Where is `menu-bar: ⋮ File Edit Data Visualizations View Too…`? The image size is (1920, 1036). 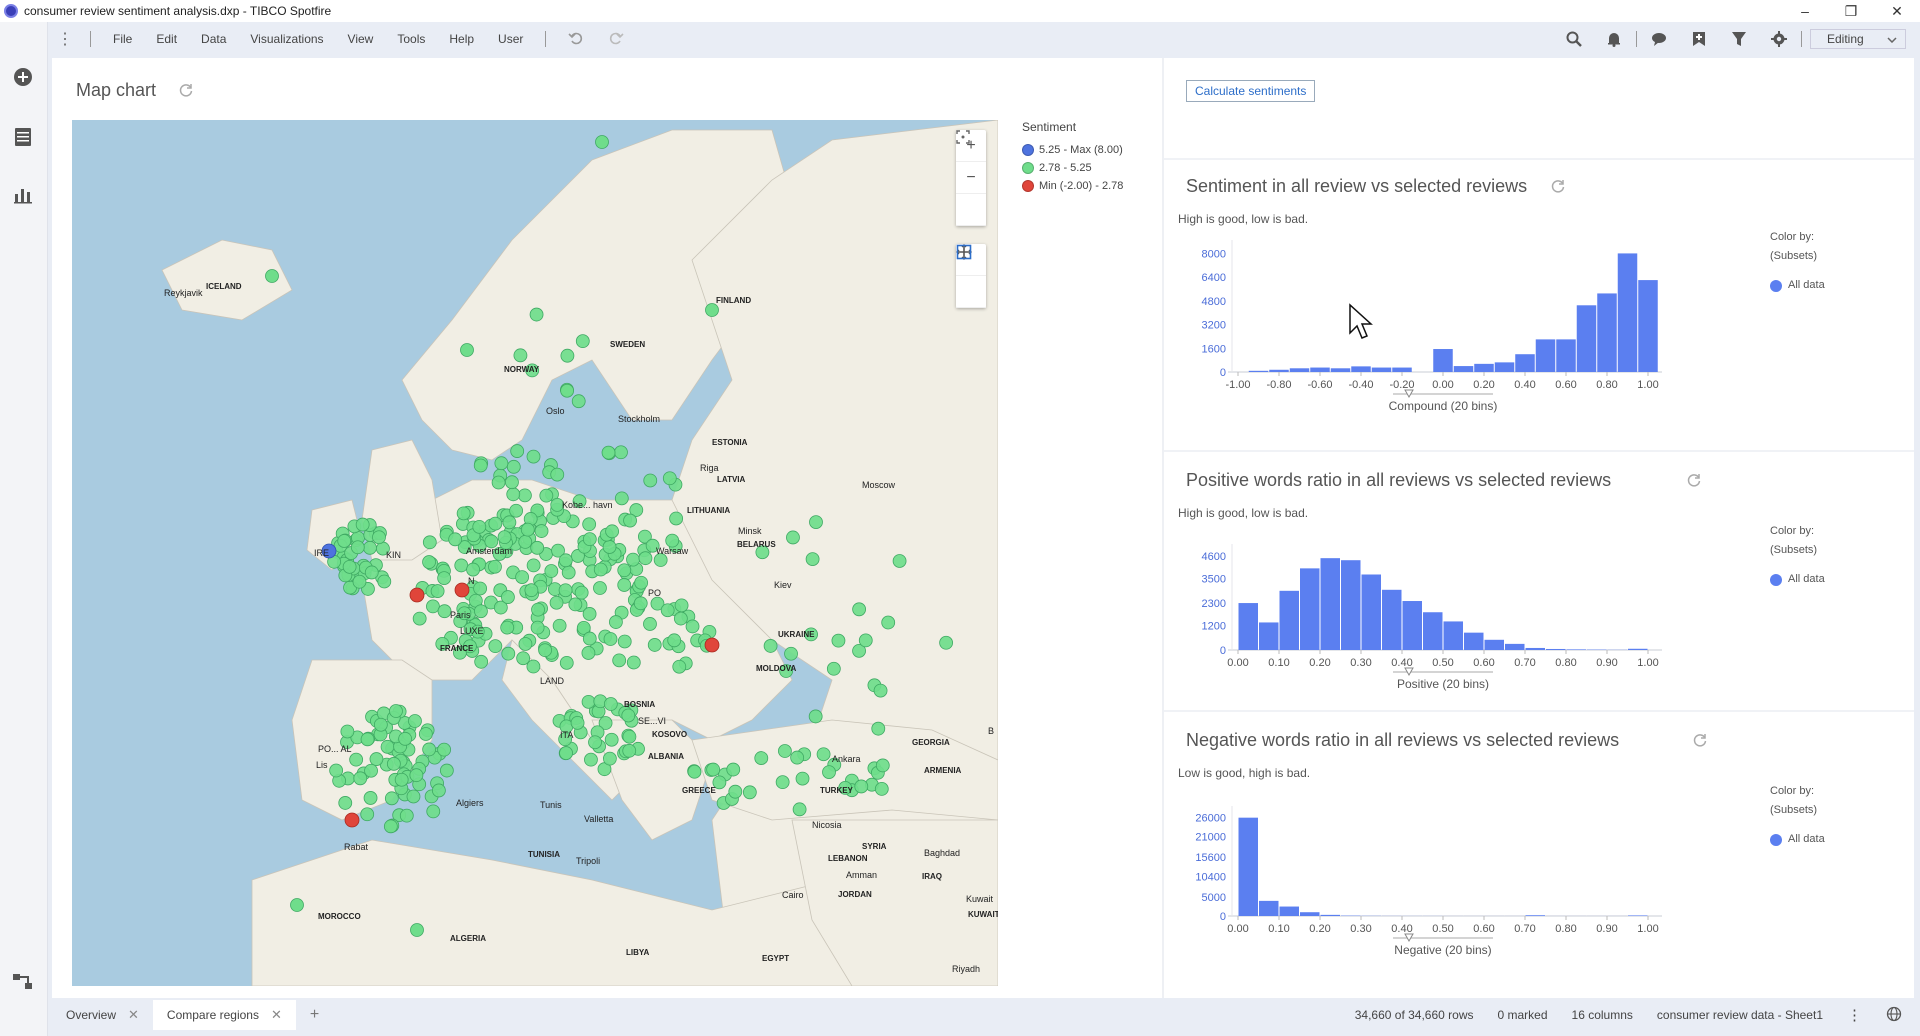
menu-bar: ⋮ File Edit Data Visualizations View Too… is located at coordinates (982, 39).